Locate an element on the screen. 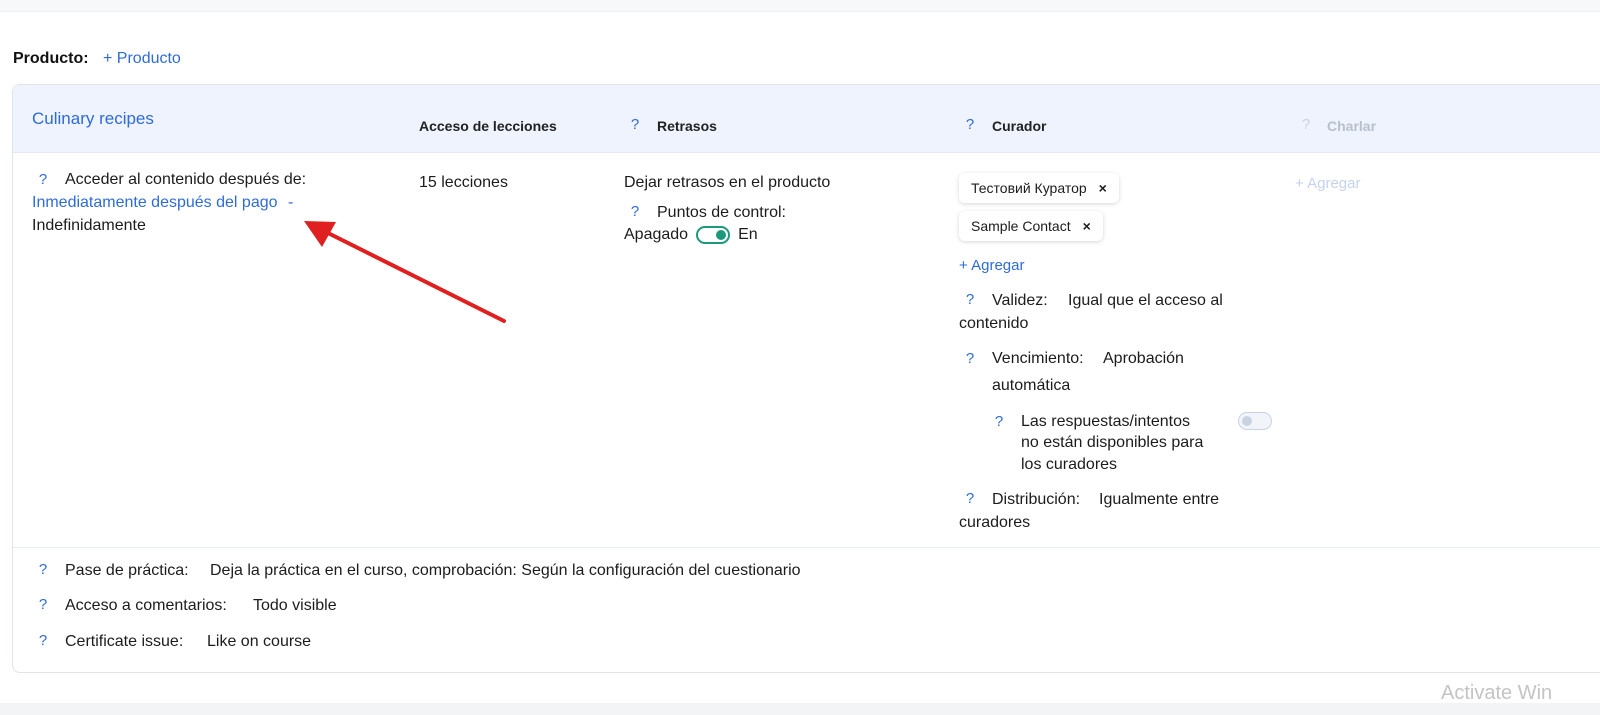 The height and width of the screenshot is (715, 1600). bottom-bar is located at coordinates (800, 709).